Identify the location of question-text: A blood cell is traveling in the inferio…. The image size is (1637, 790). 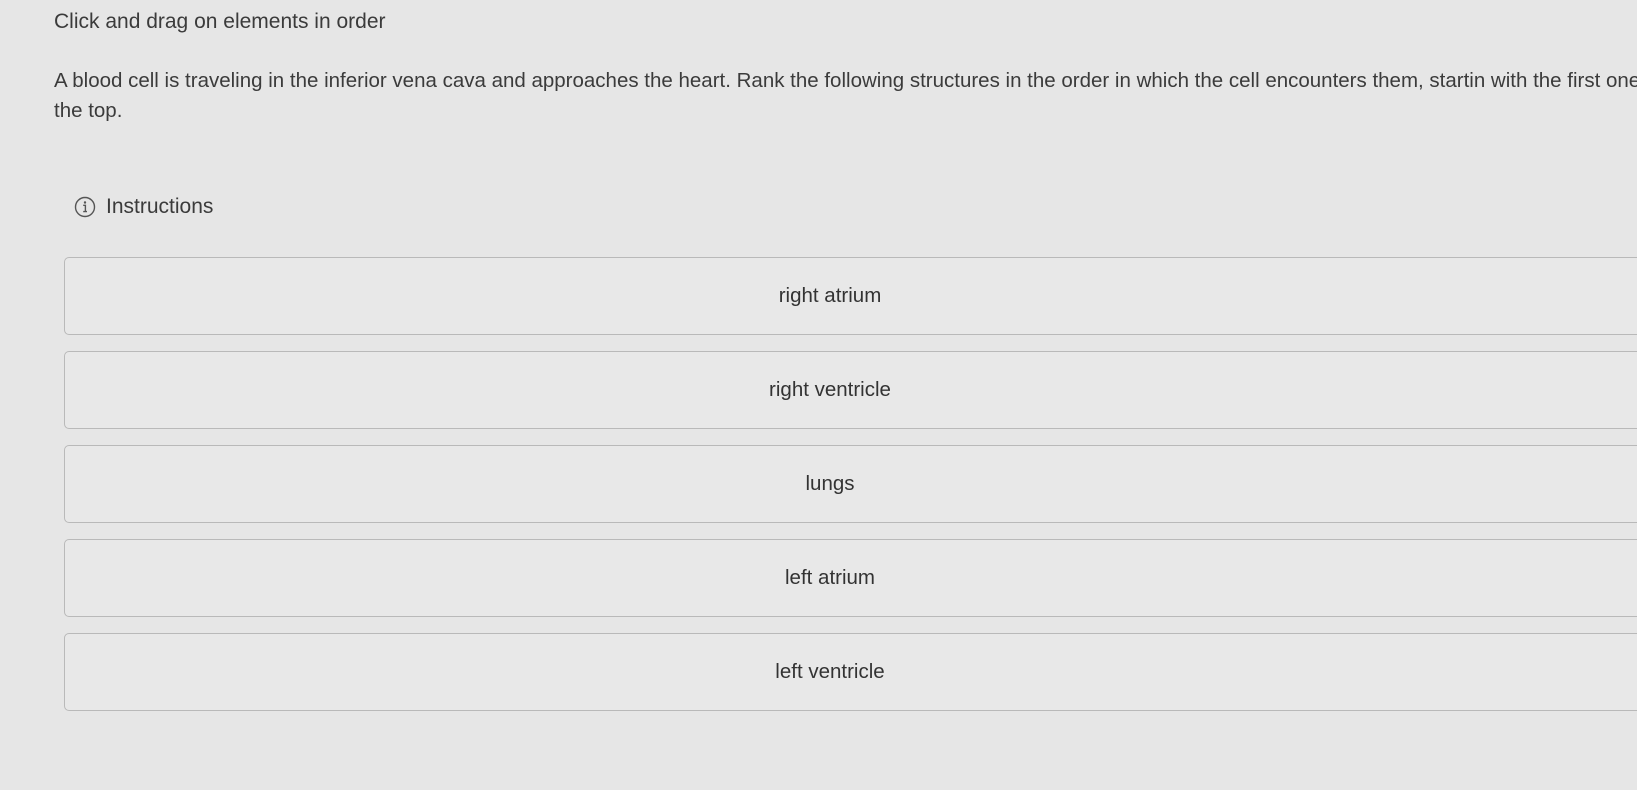
(845, 95).